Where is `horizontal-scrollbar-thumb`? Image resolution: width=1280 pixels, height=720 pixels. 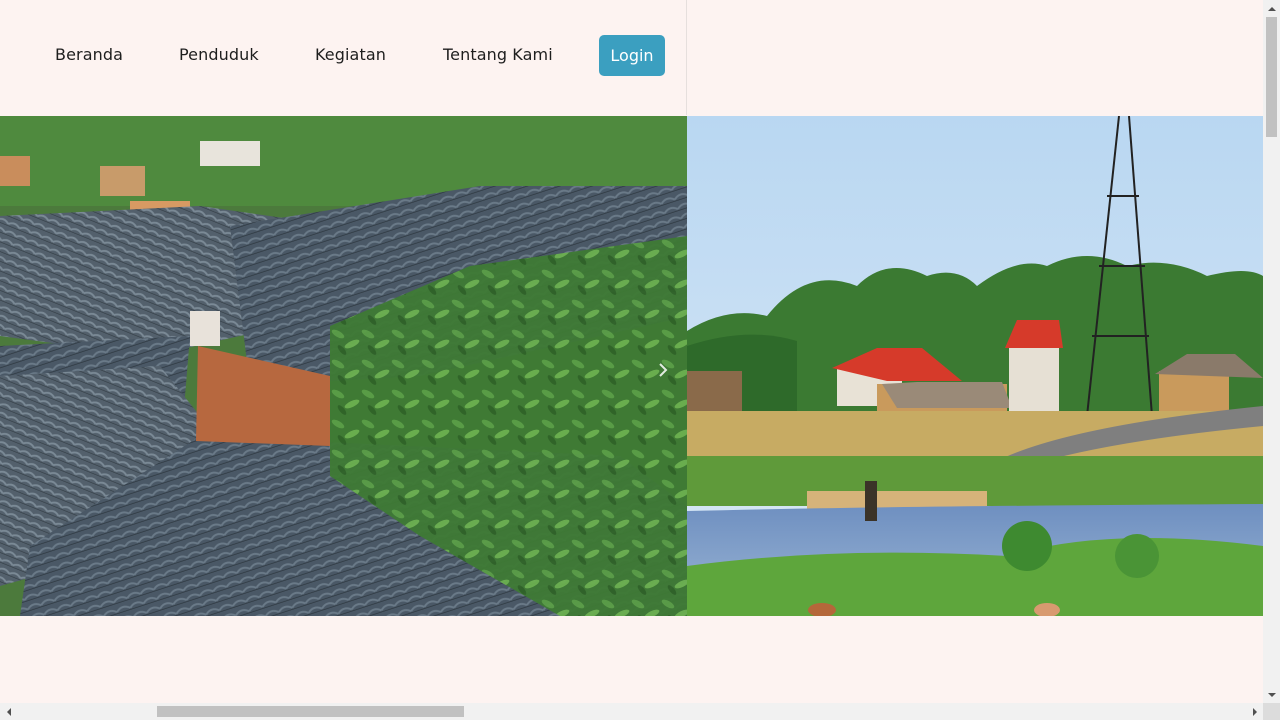 horizontal-scrollbar-thumb is located at coordinates (310, 711).